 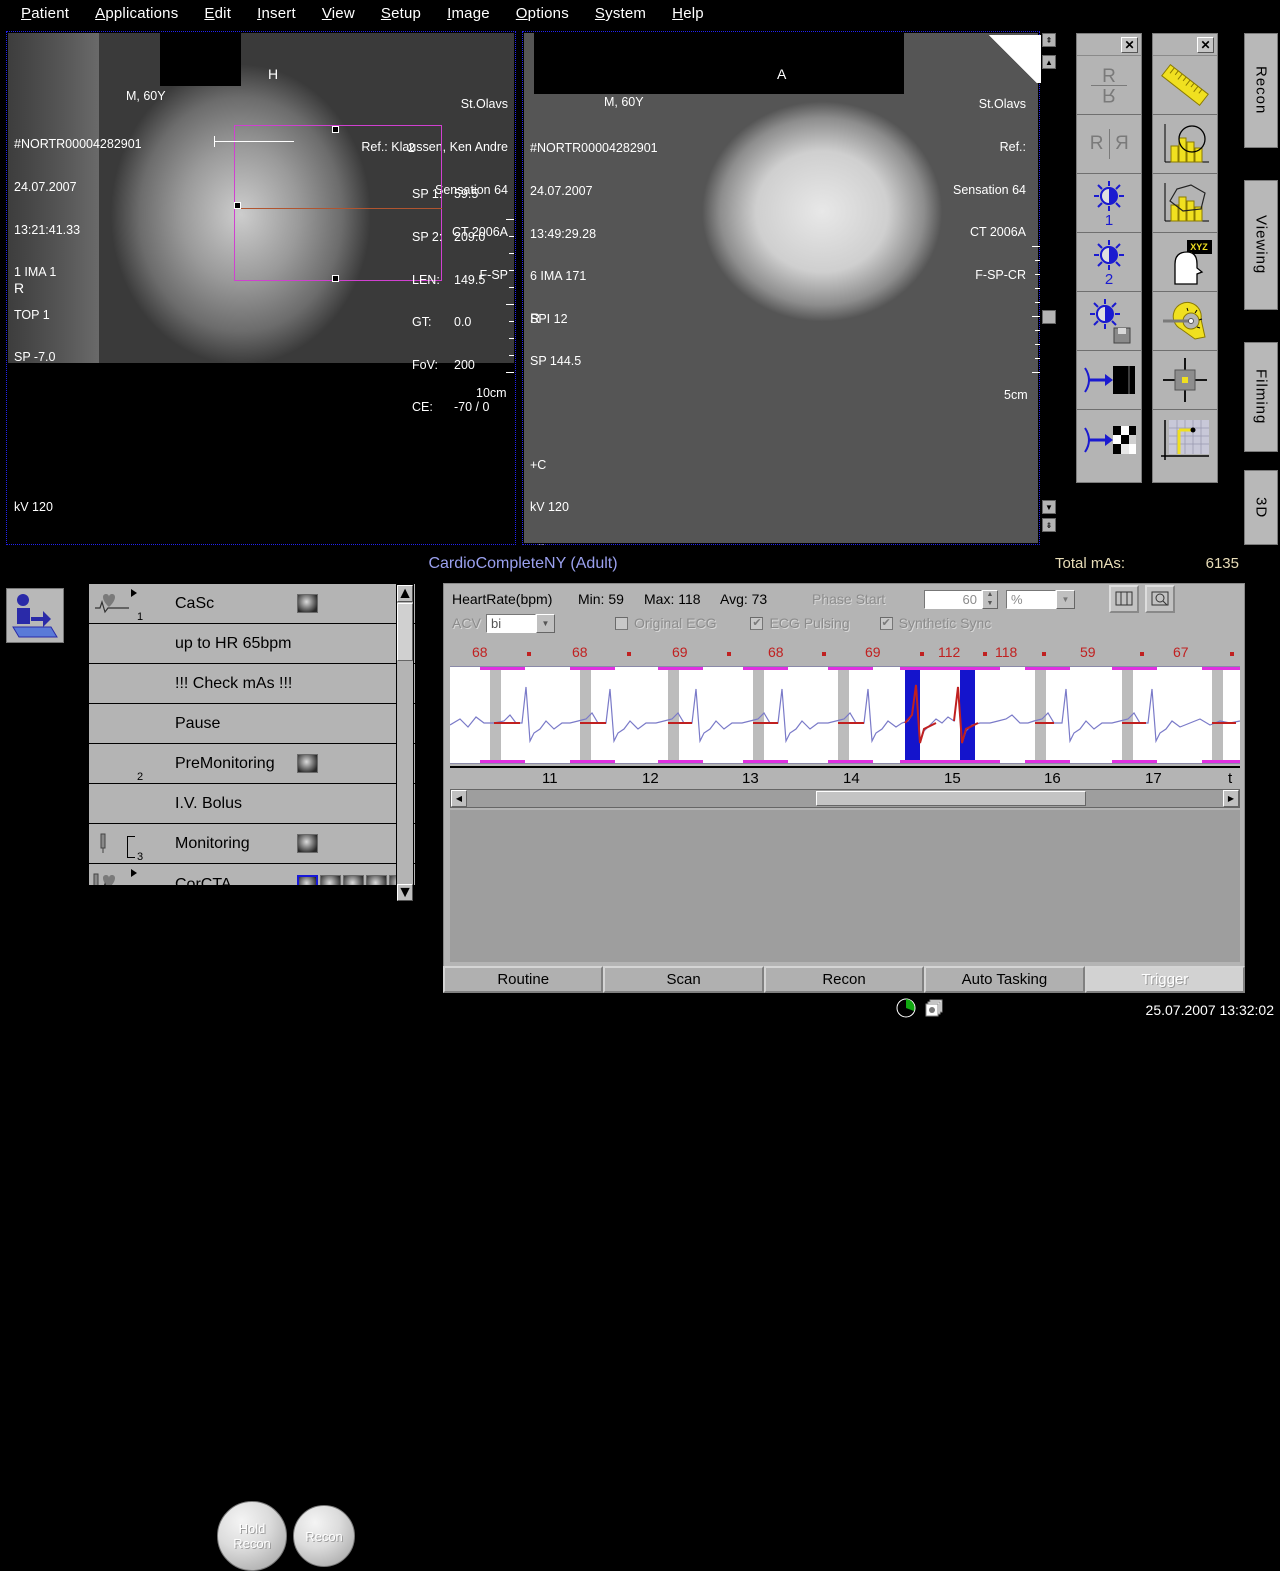 I want to click on phase-start-input: 60, so click(x=953, y=599).